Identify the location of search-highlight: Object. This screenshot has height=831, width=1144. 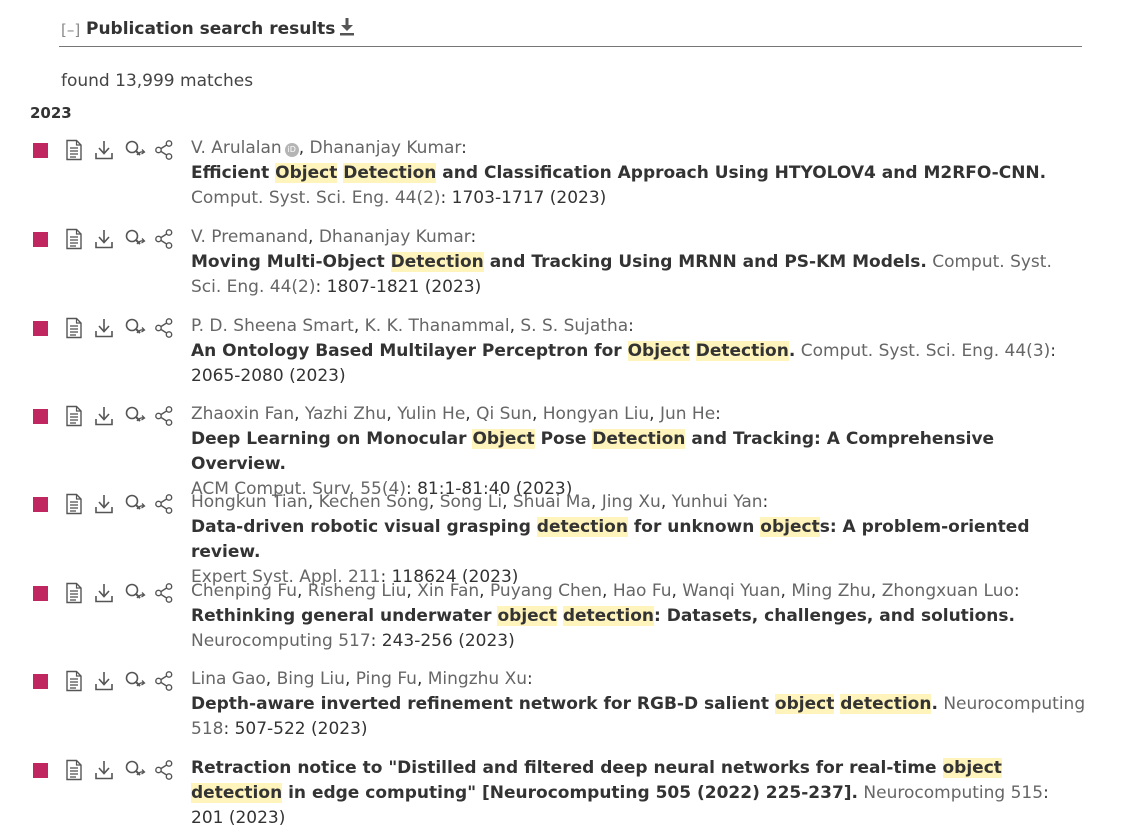
(306, 173).